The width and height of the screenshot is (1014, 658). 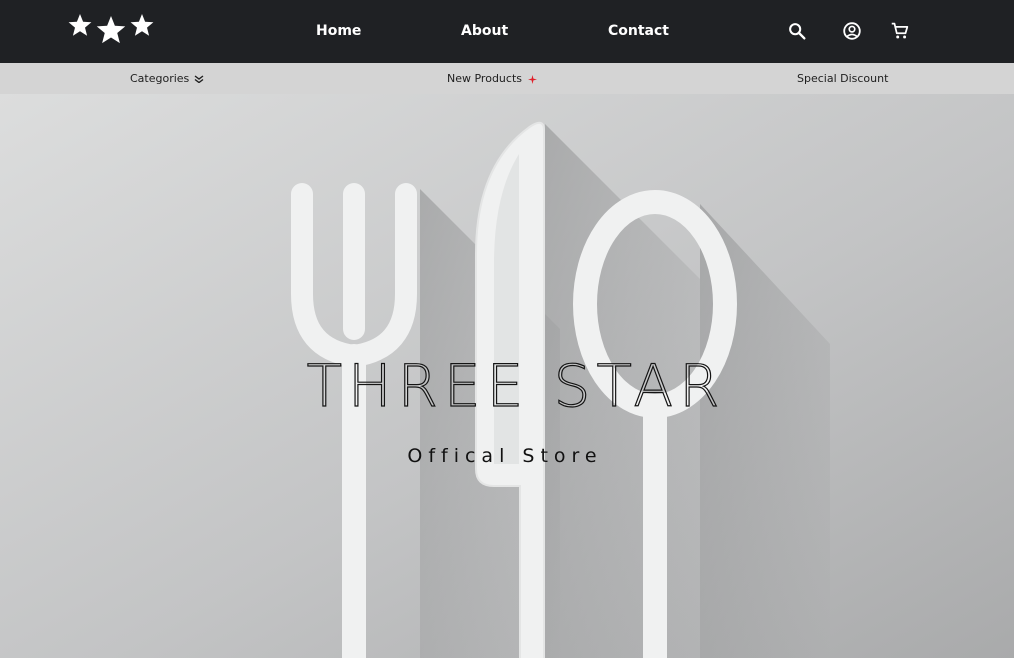 I want to click on brand-tagline: Offical Store, so click(x=505, y=456).